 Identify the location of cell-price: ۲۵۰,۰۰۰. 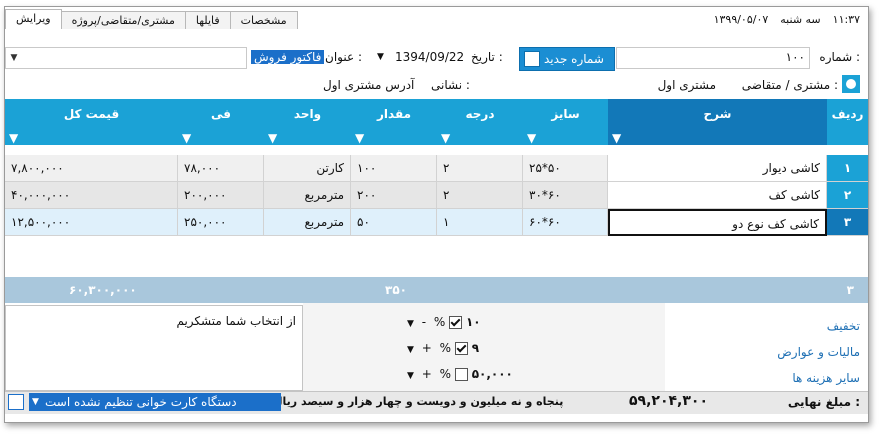
(221, 222).